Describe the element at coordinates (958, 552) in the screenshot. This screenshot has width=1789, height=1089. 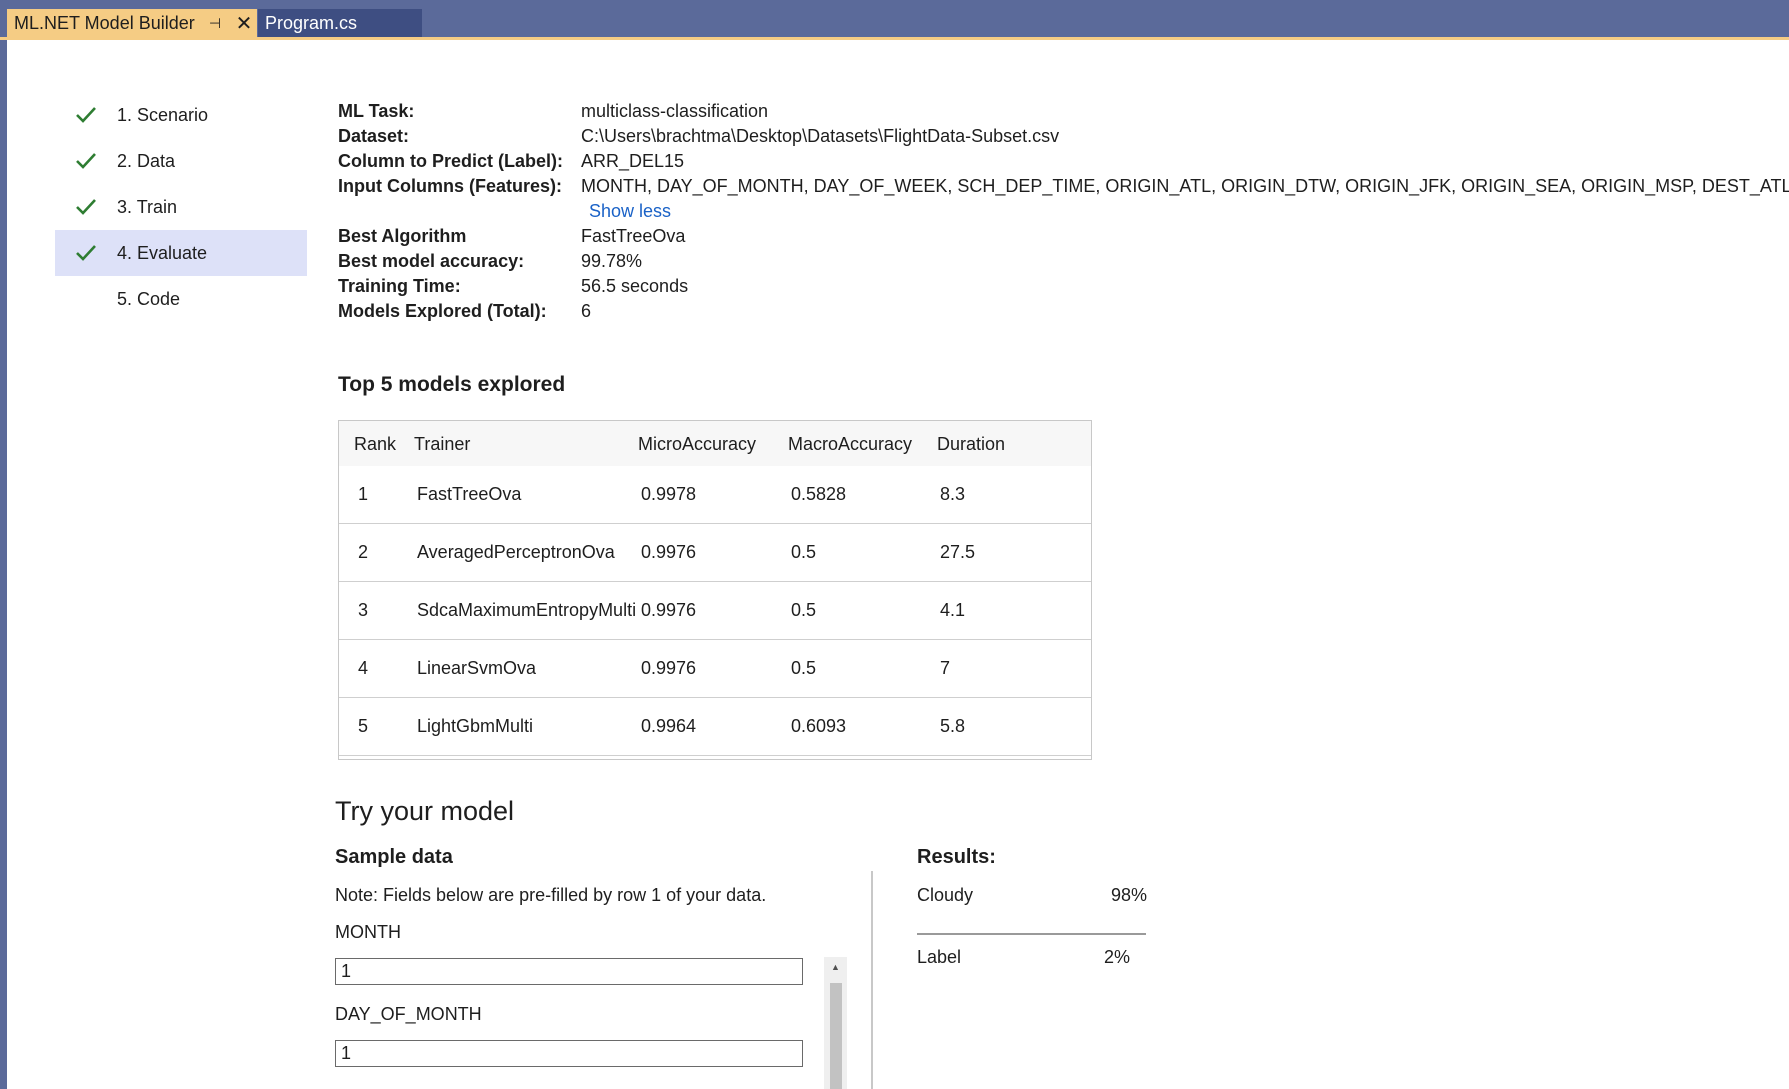
I see `cell-duration: 27.5` at that location.